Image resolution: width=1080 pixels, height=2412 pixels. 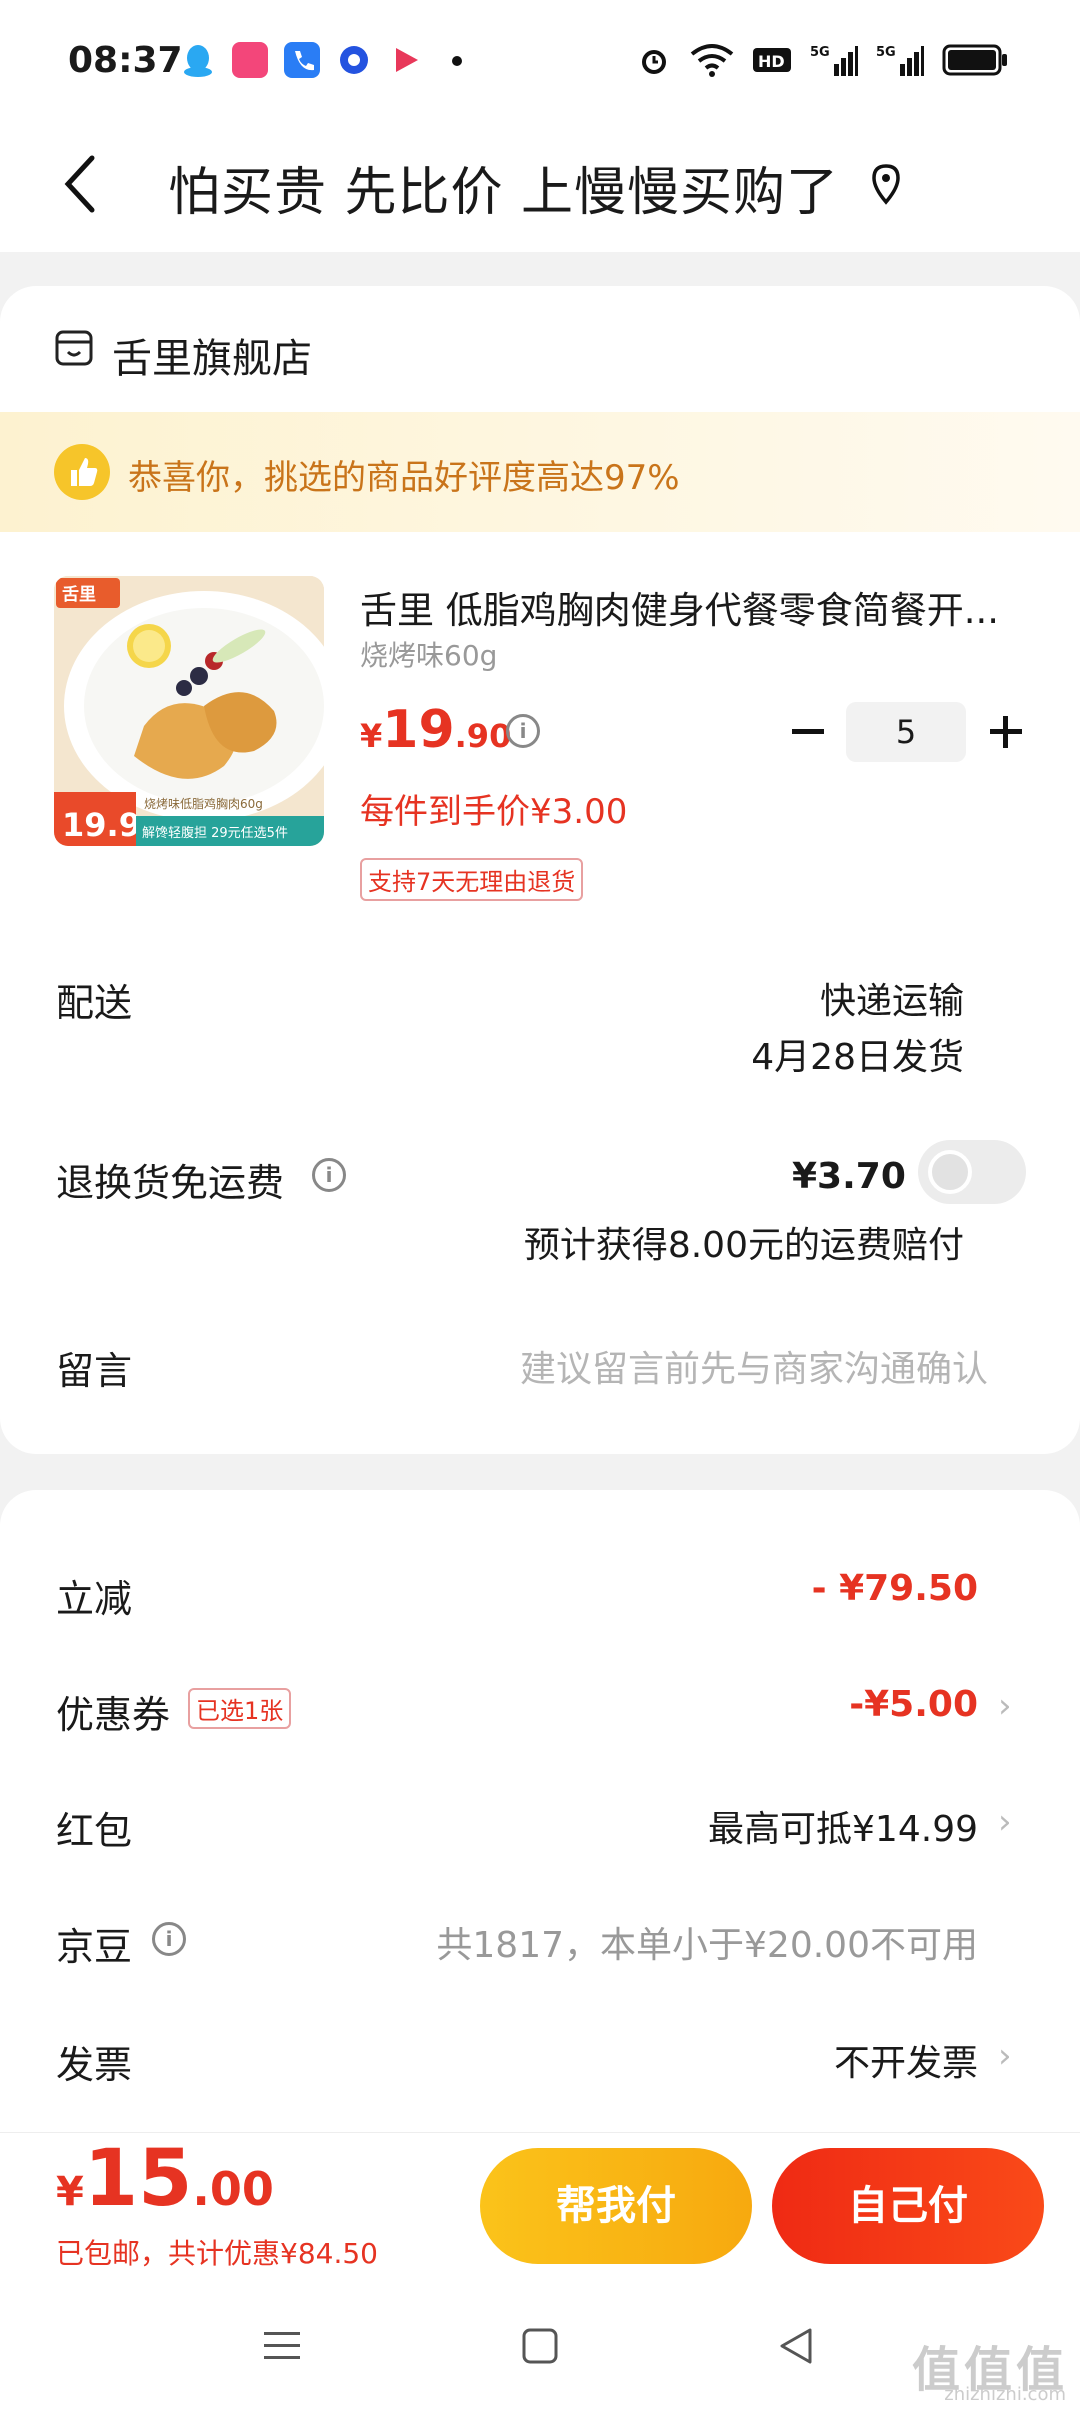 What do you see at coordinates (165, 2179) in the screenshot?
I see `total-price: ¥15.00` at bounding box center [165, 2179].